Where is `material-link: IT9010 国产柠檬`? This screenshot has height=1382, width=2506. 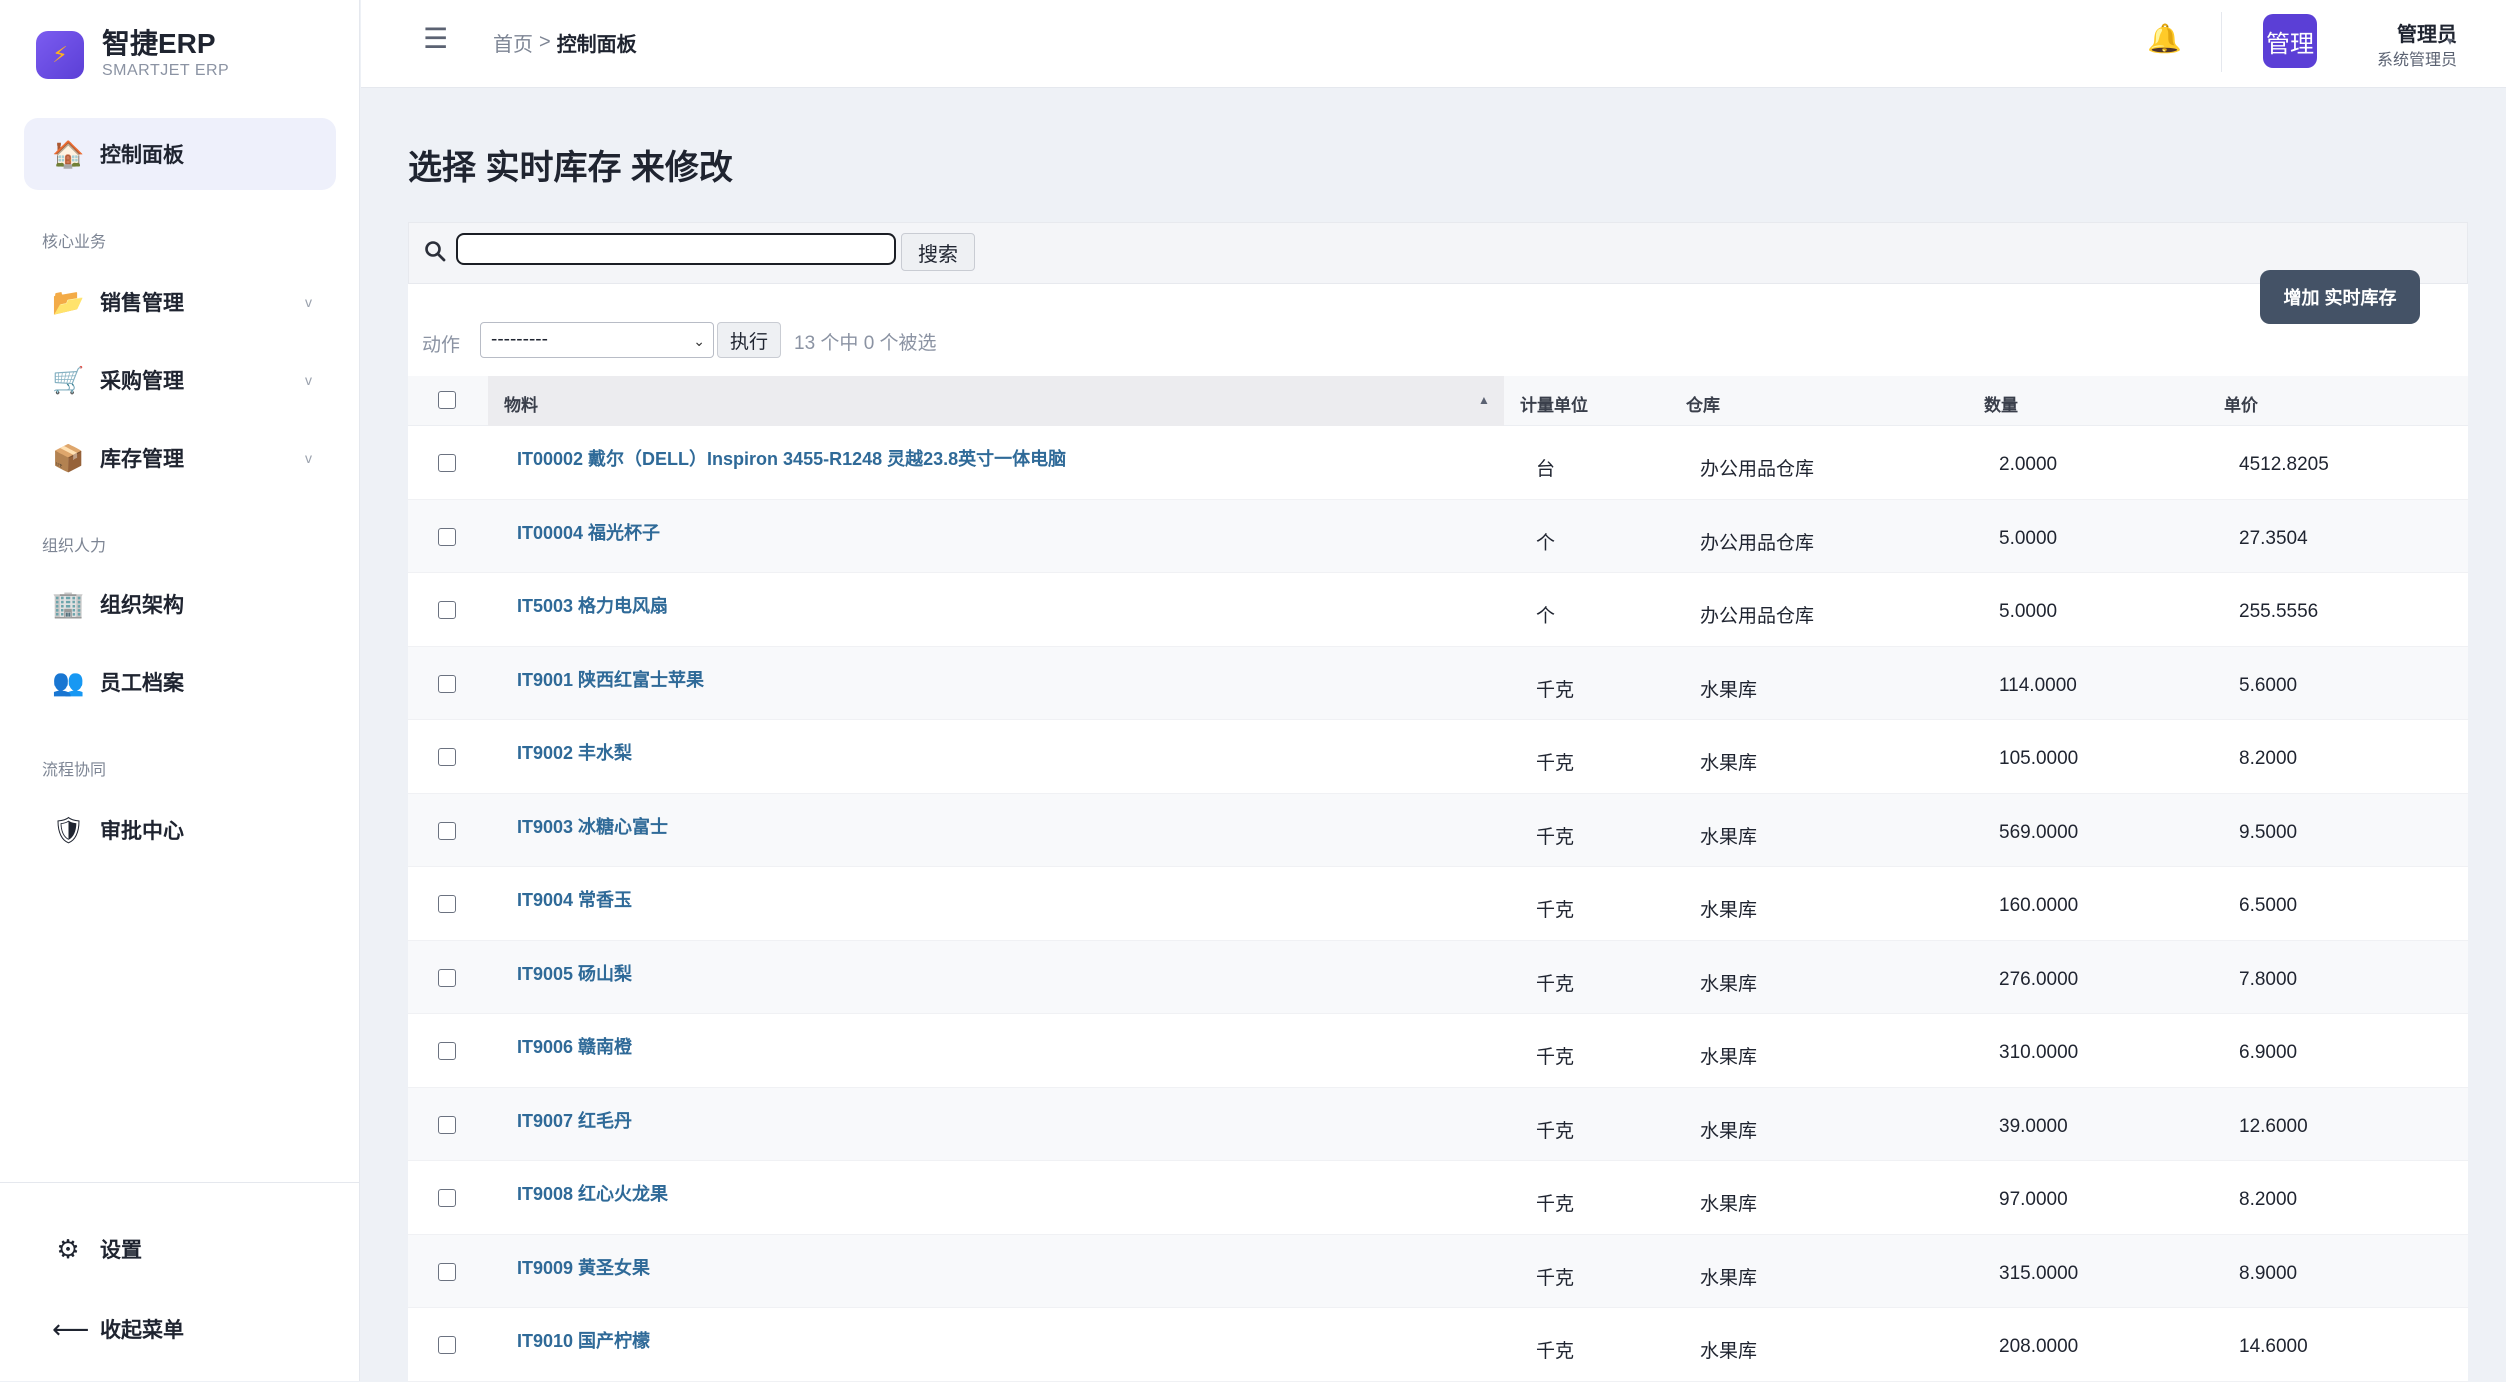
material-link: IT9010 国产柠檬 is located at coordinates (583, 1340).